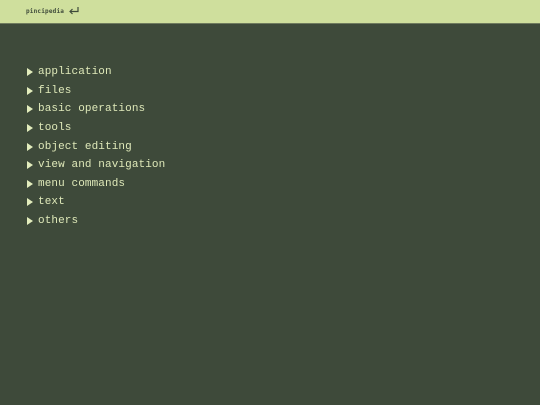  I want to click on return-arrow-icon, so click(74, 11).